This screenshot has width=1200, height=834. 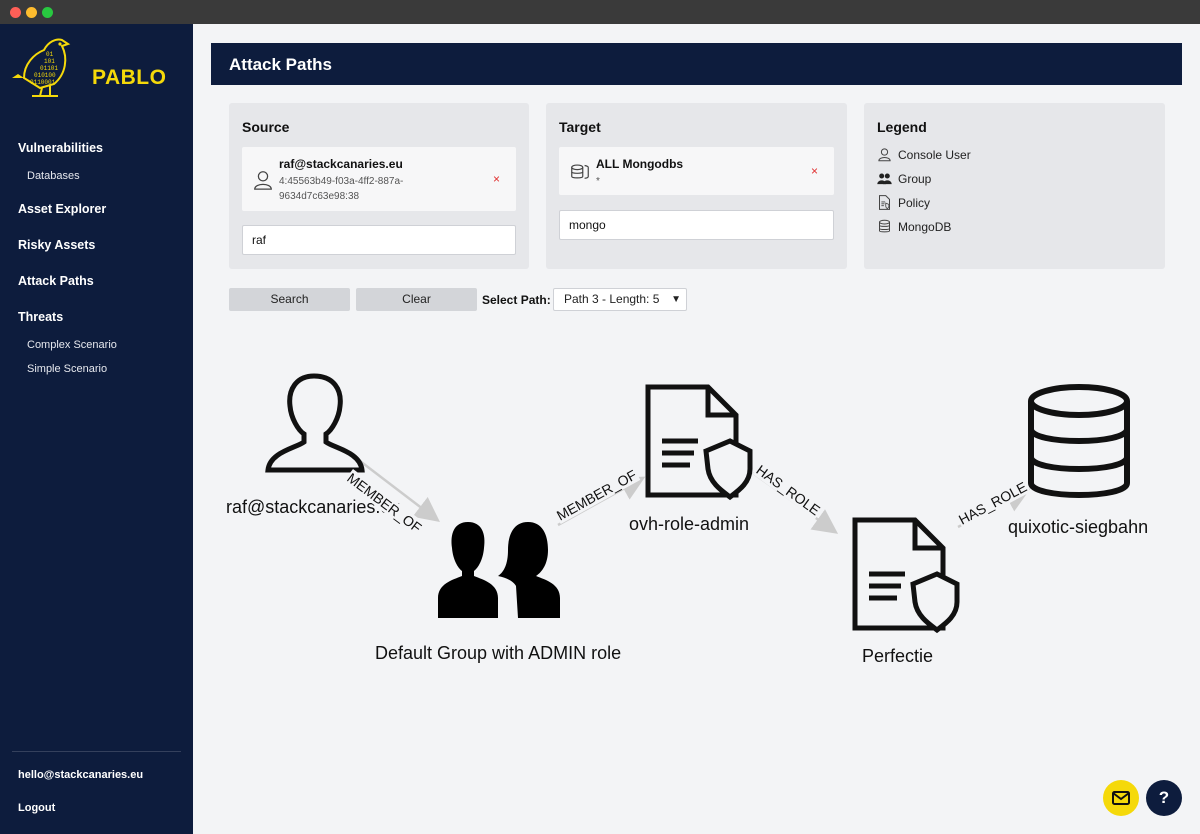 What do you see at coordinates (1164, 798) in the screenshot?
I see `help-button: ?` at bounding box center [1164, 798].